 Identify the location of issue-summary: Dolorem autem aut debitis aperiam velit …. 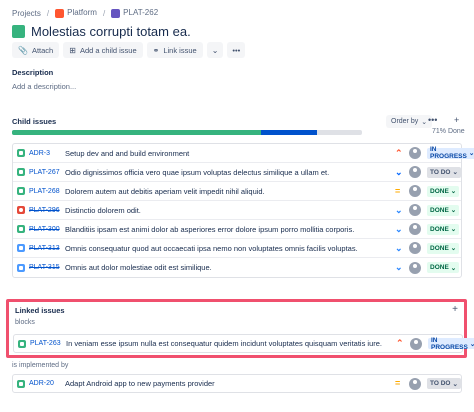
(226, 191).